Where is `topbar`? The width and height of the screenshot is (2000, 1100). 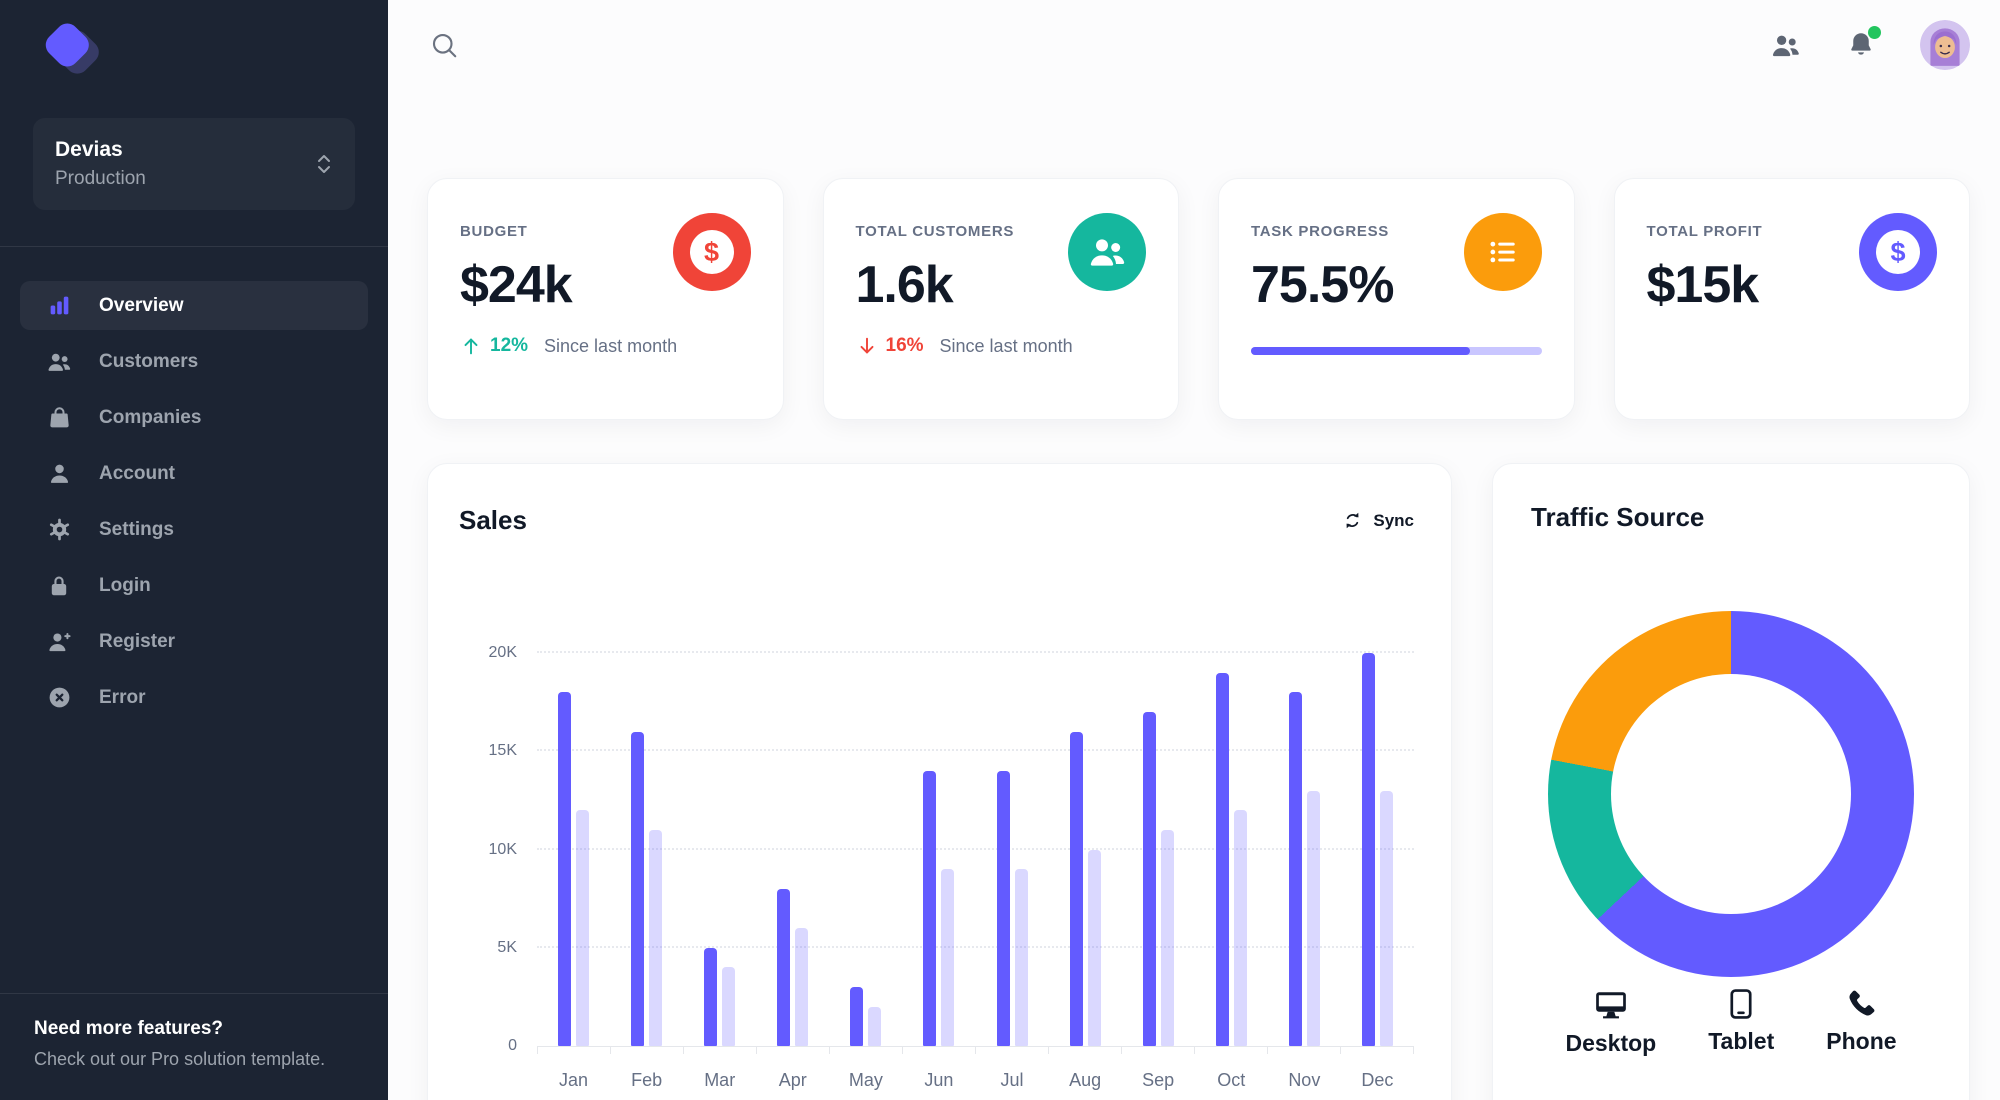
topbar is located at coordinates (1198, 45).